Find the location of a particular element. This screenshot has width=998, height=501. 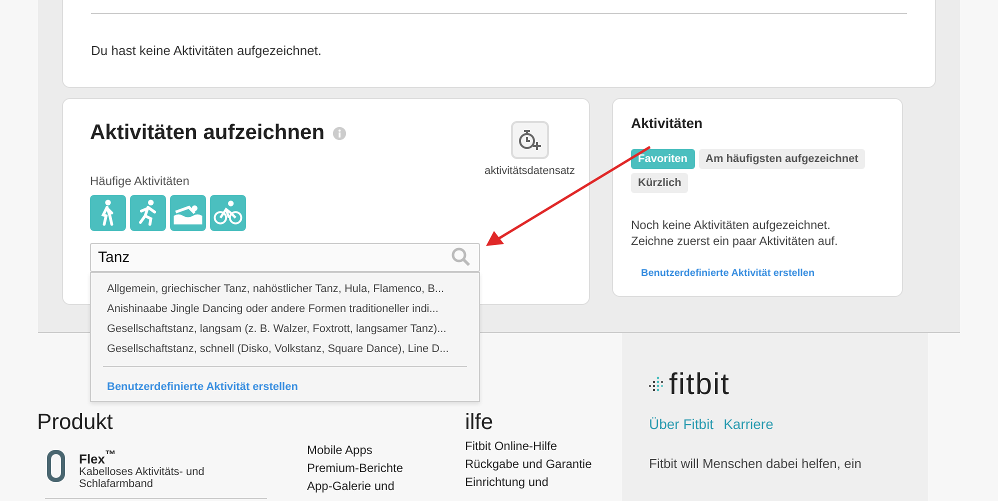

footer-link: Premium-Berichte is located at coordinates (386, 468).